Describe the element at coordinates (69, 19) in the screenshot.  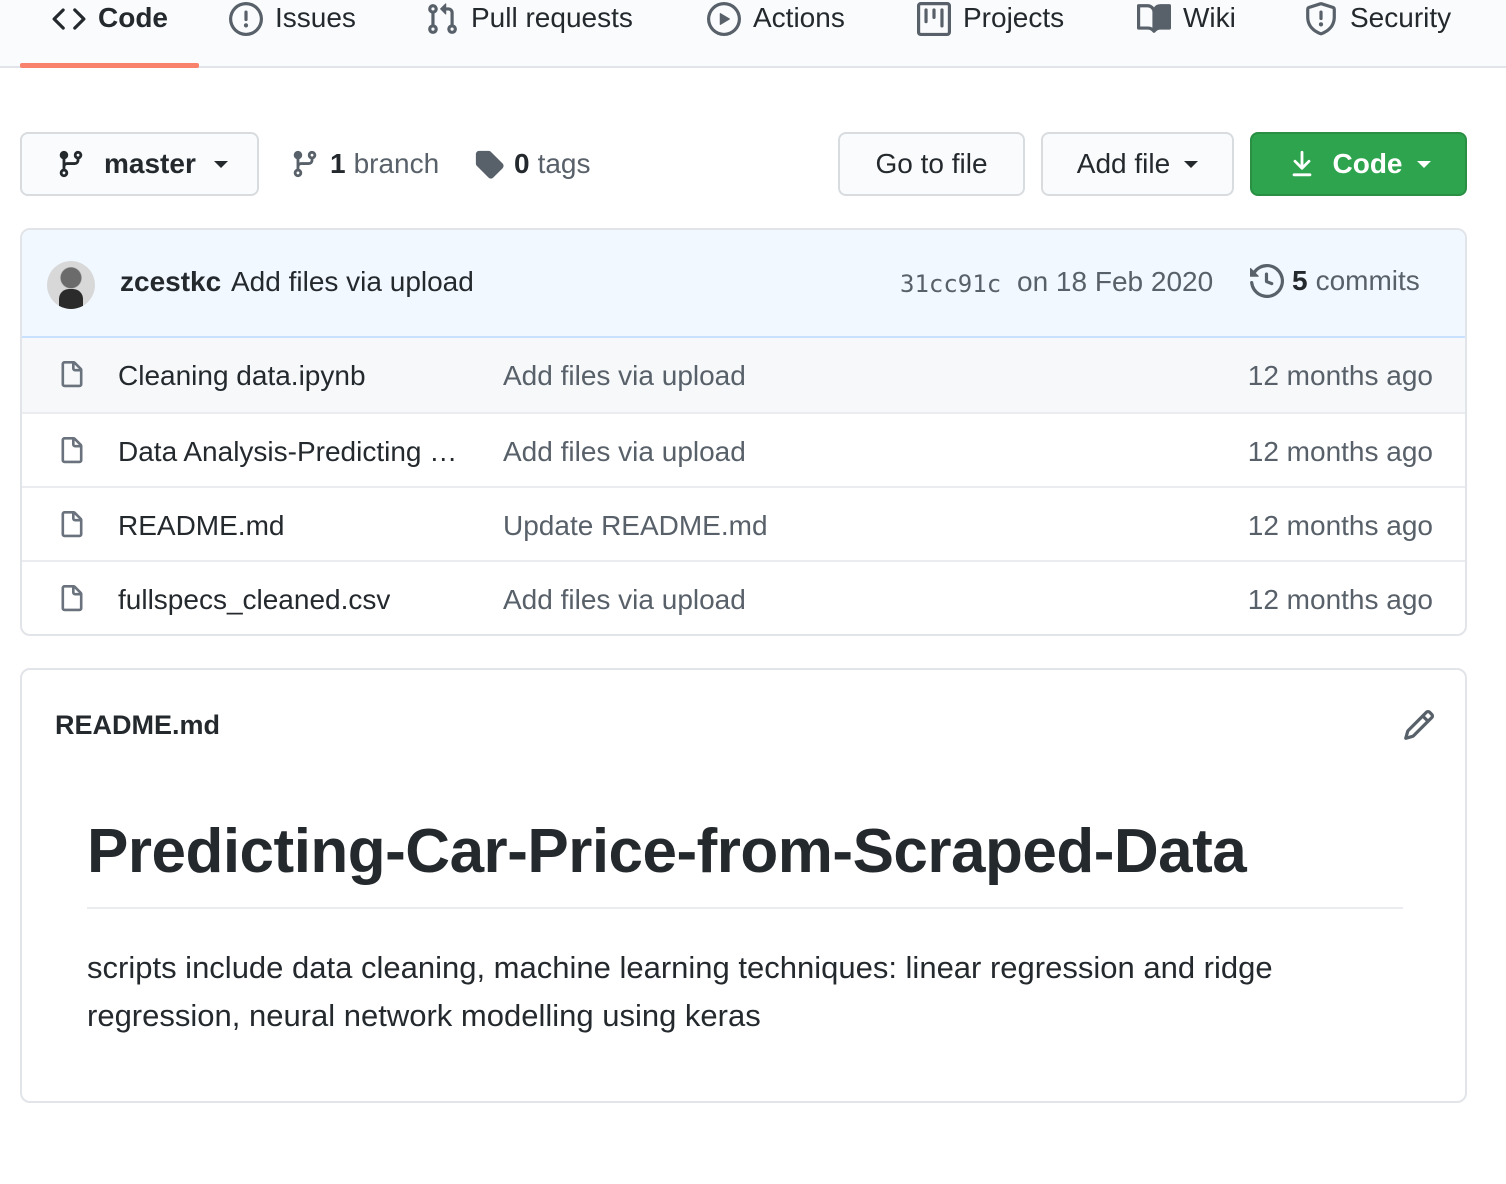
I see `code-icon` at that location.